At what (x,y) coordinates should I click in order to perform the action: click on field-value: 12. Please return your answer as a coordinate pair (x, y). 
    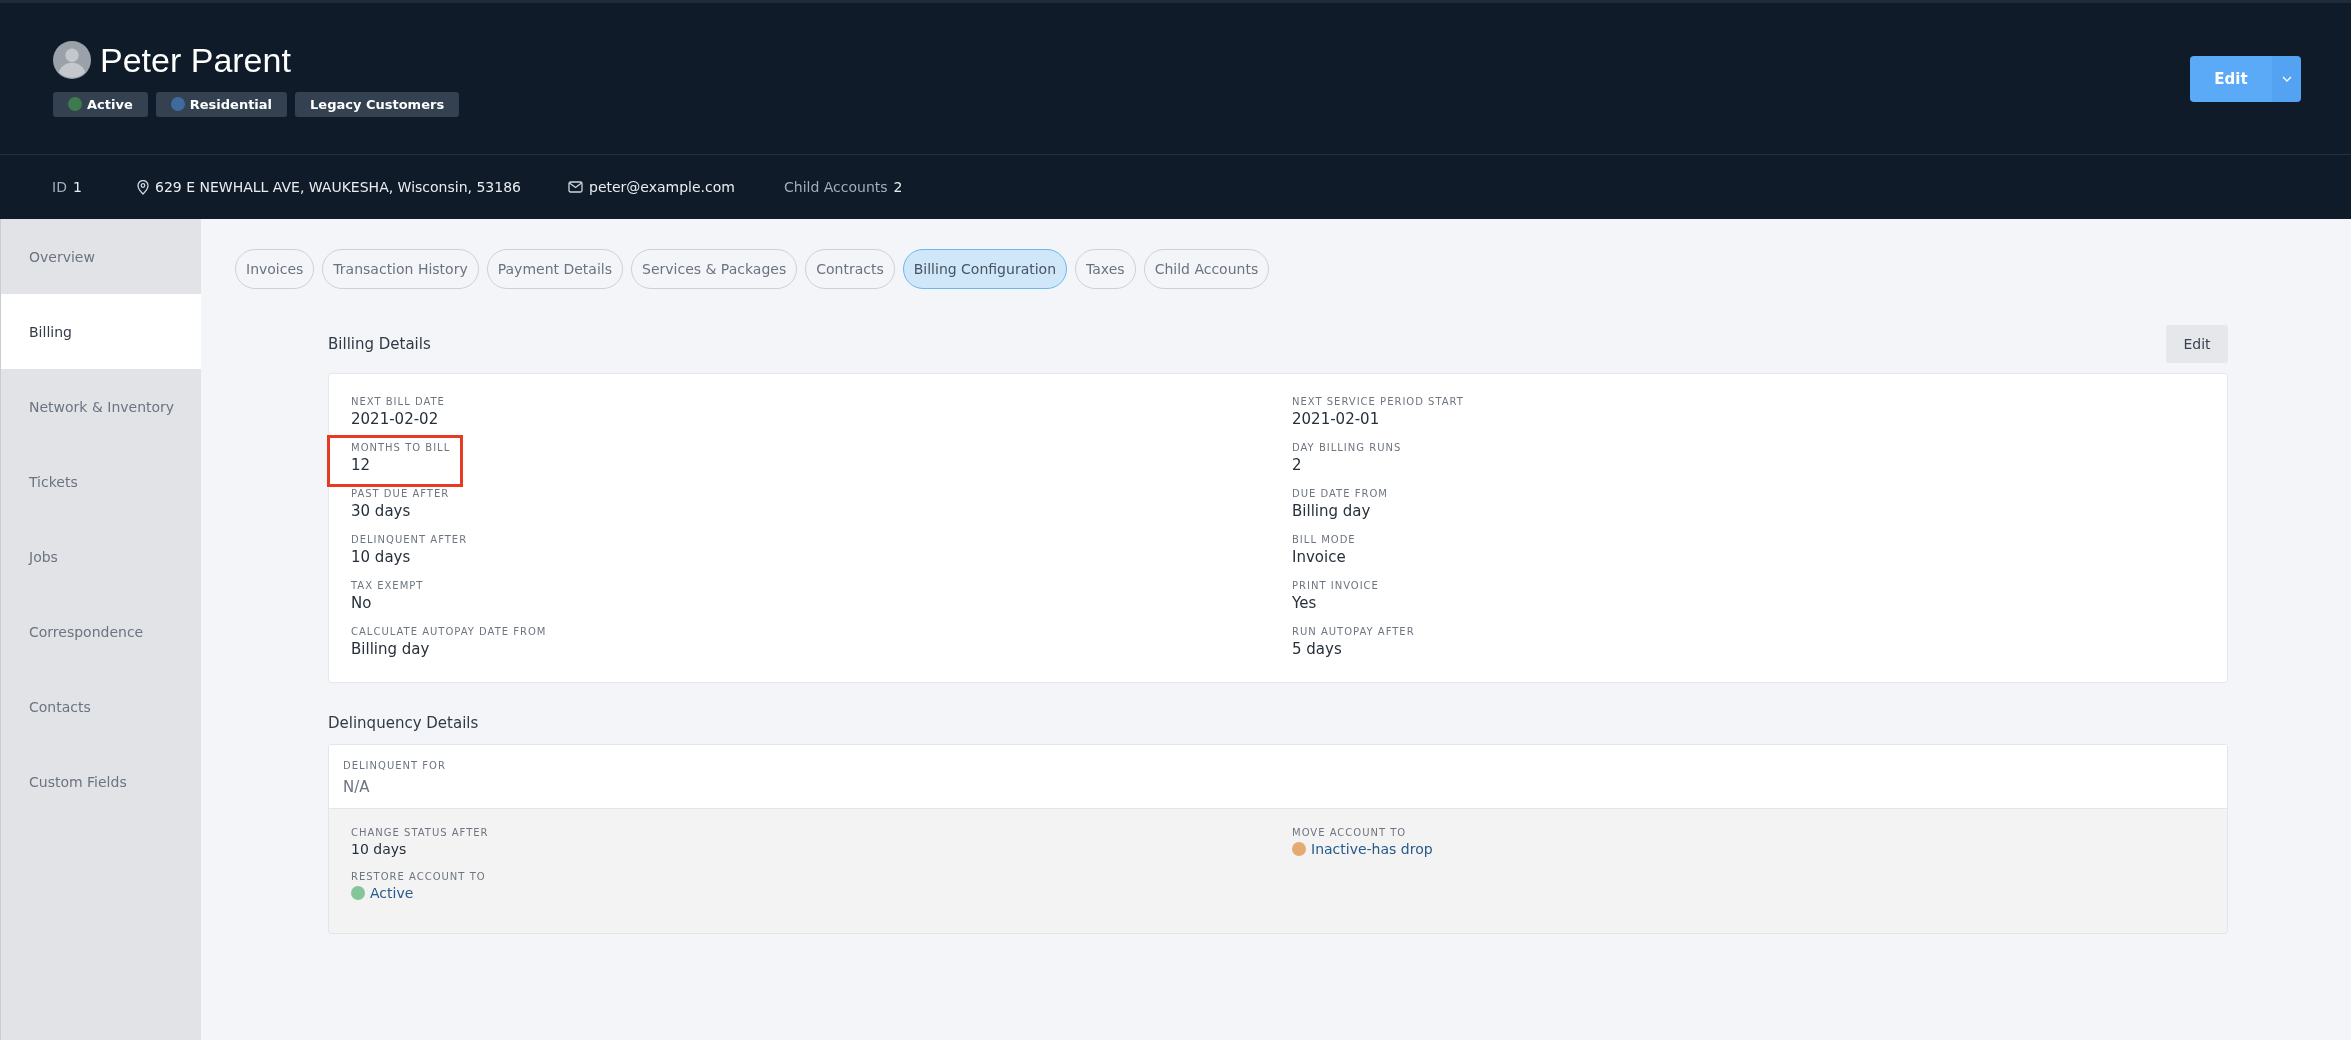
    Looking at the image, I should click on (361, 465).